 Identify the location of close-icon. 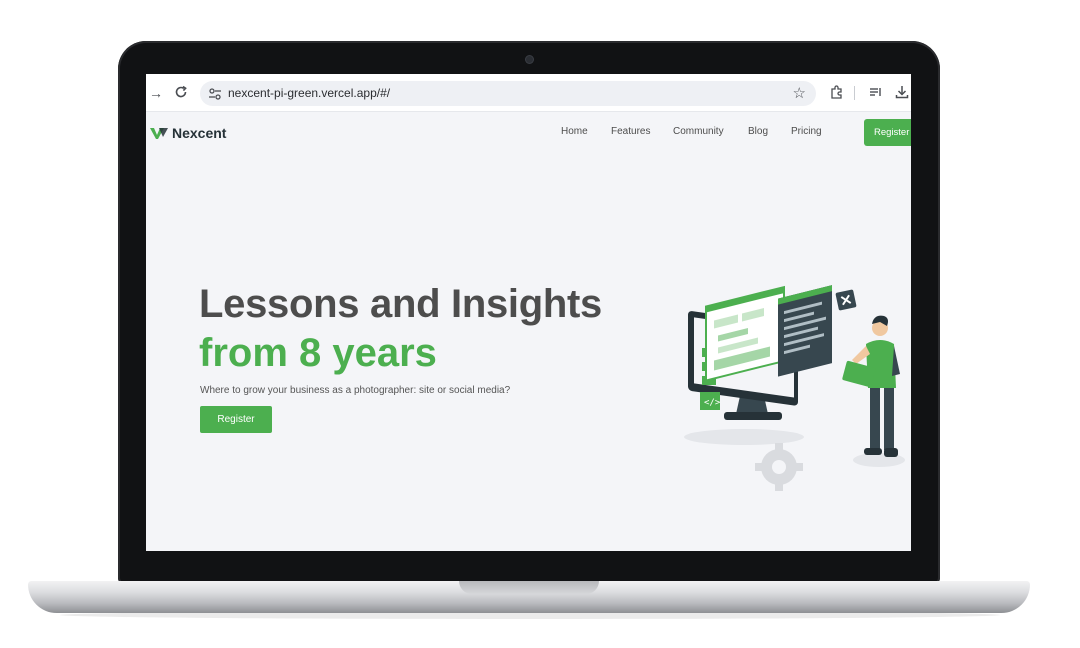
(846, 300).